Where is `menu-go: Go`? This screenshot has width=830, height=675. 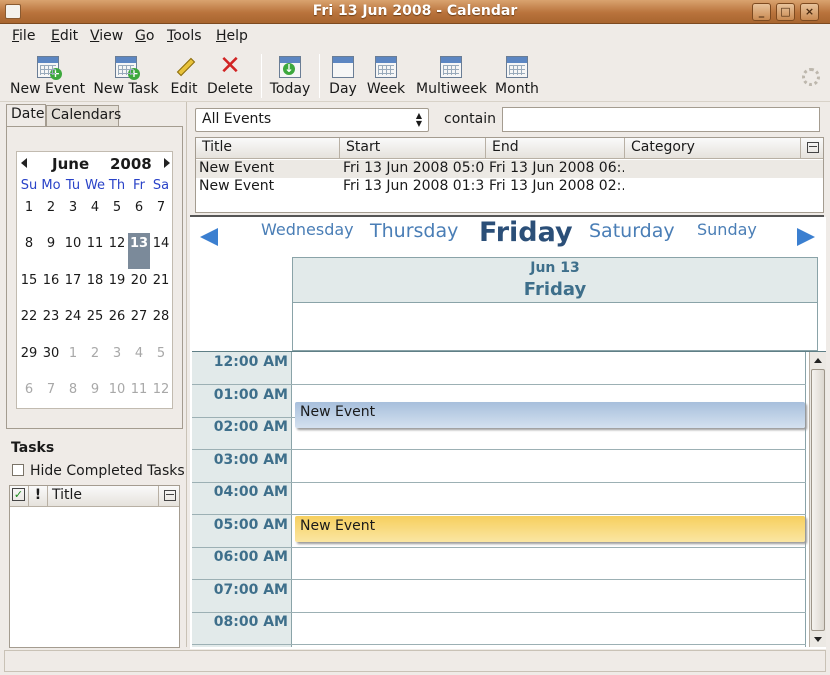 menu-go: Go is located at coordinates (144, 36).